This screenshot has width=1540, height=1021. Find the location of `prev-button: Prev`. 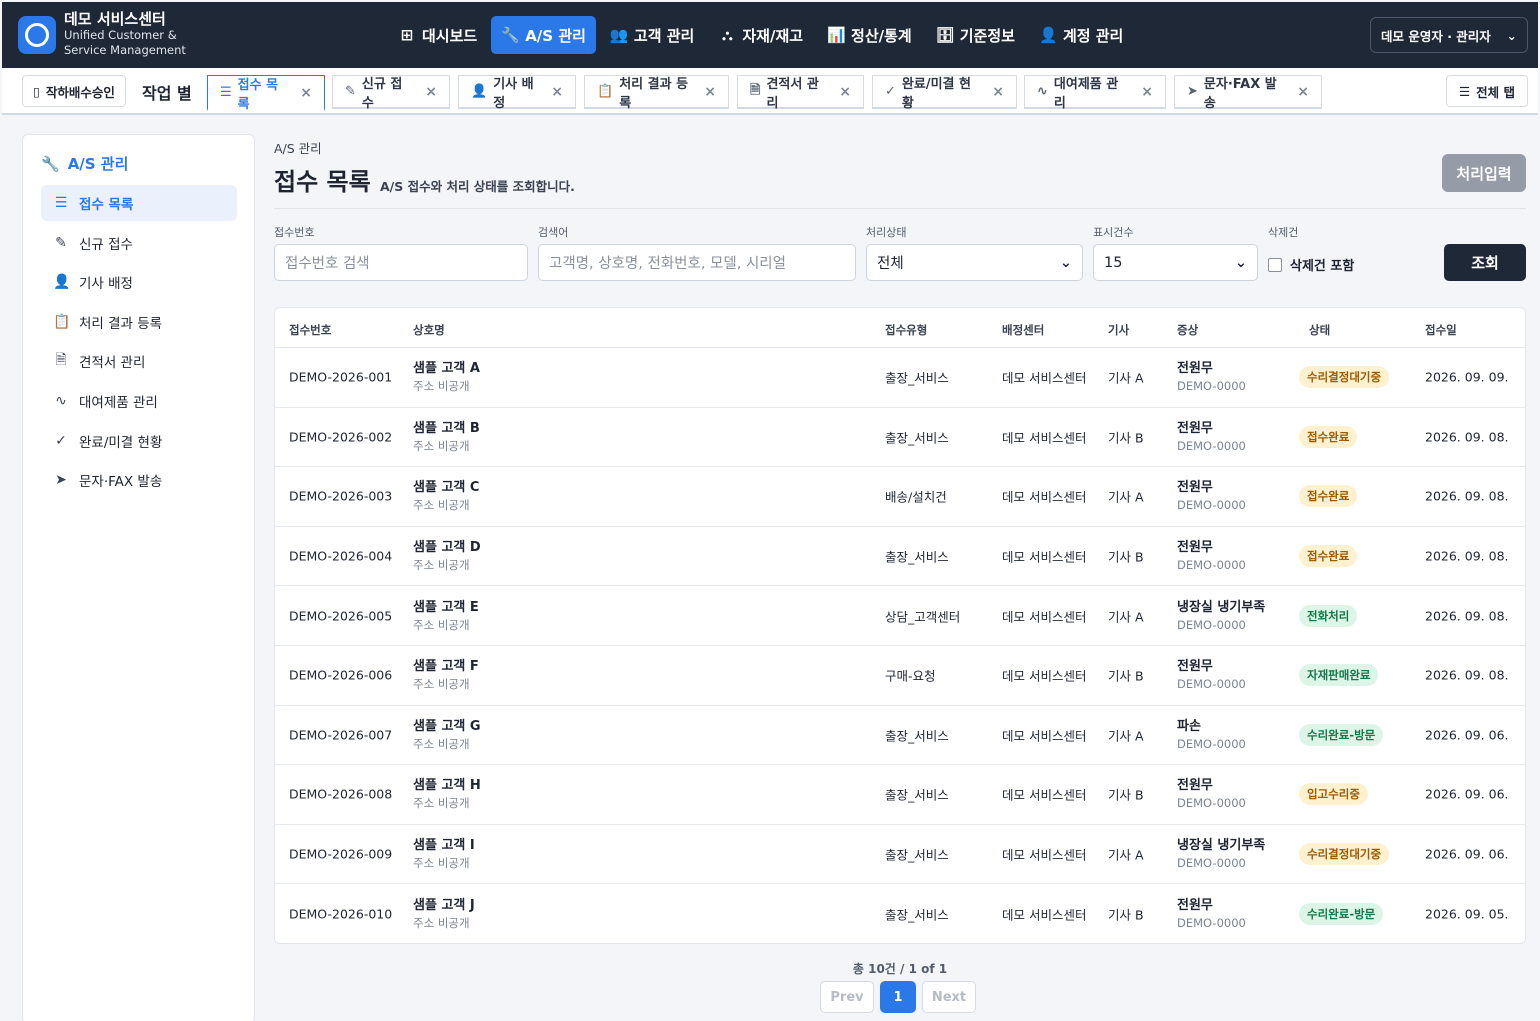

prev-button: Prev is located at coordinates (847, 997).